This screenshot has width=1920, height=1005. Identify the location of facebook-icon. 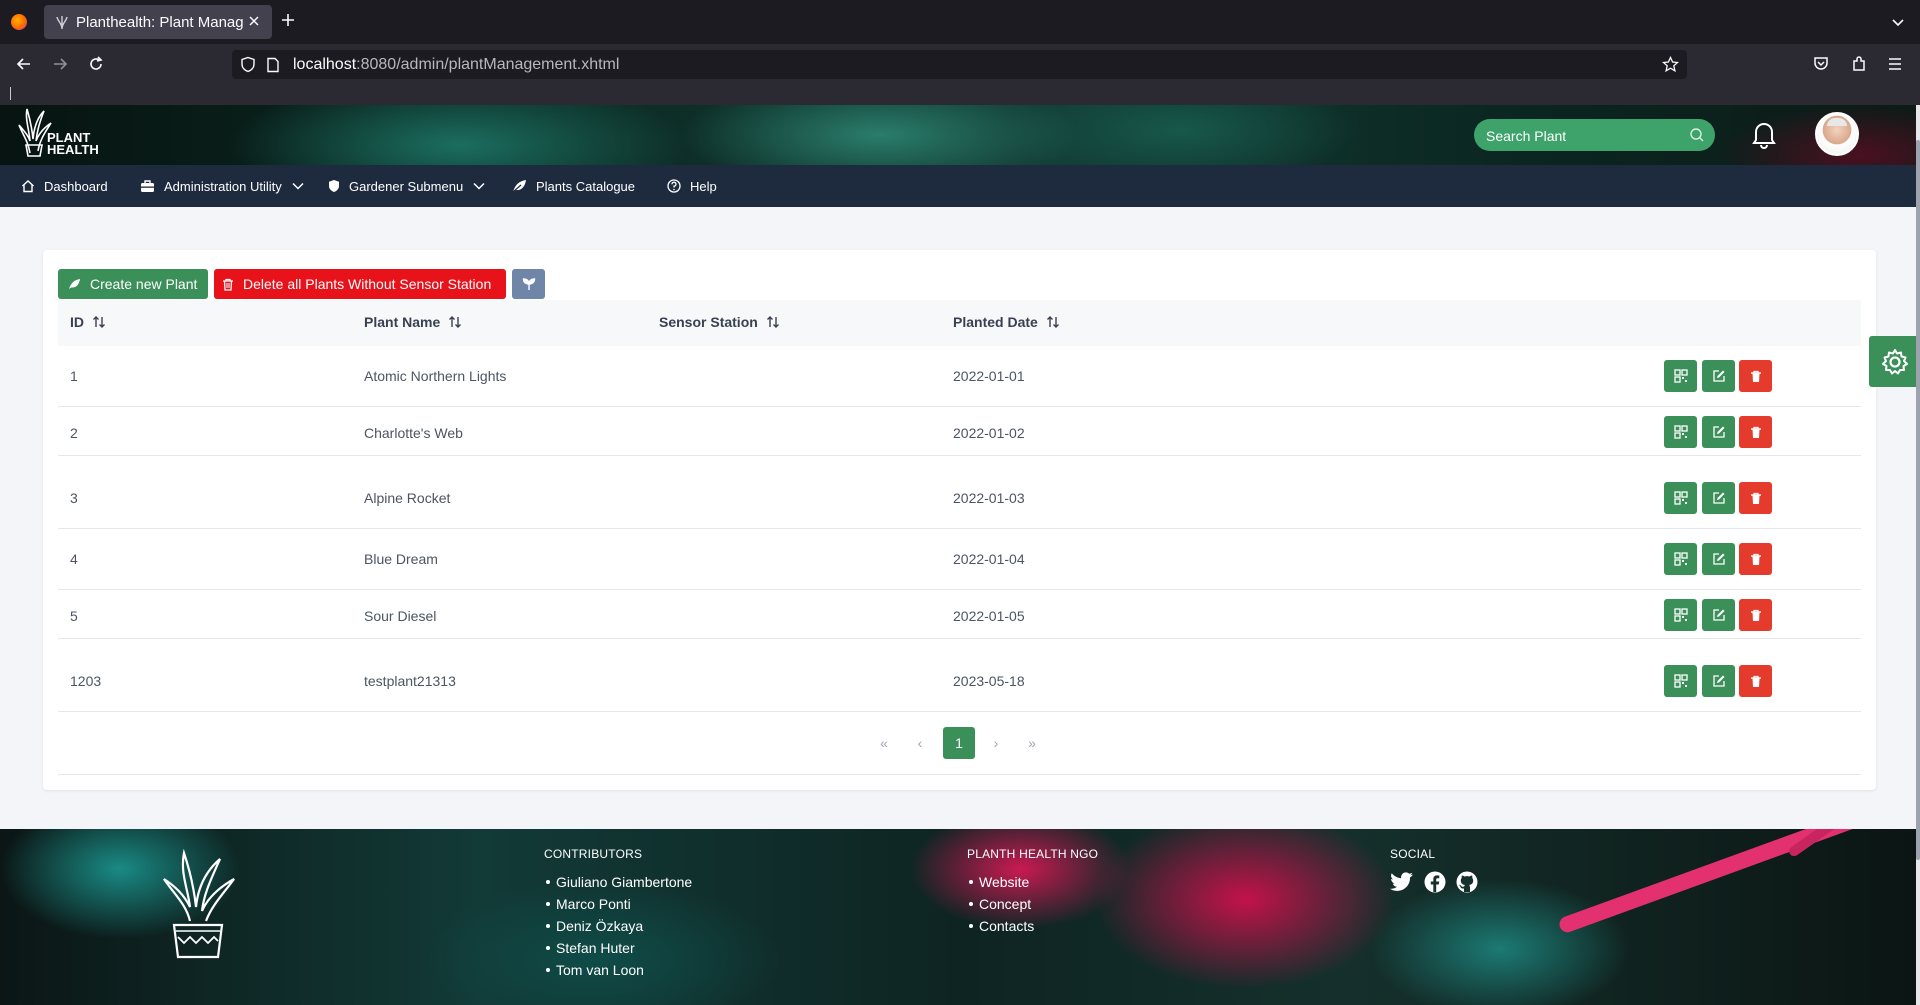
(1435, 882).